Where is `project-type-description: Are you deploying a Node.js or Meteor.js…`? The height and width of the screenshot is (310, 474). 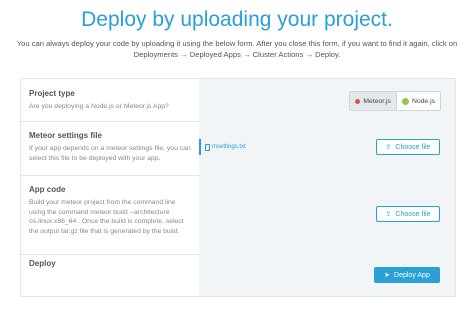 project-type-description: Are you deploying a Node.js or Meteor.js… is located at coordinates (99, 106).